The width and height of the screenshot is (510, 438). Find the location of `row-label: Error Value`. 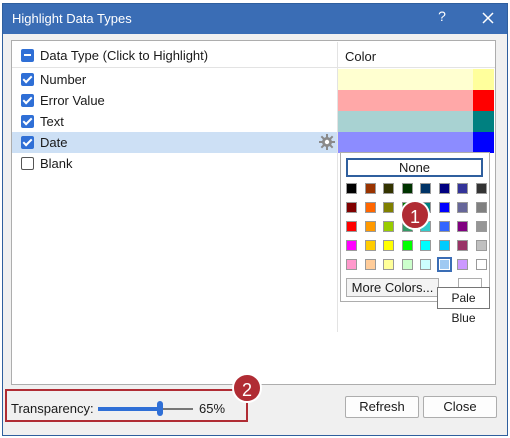

row-label: Error Value is located at coordinates (72, 100).